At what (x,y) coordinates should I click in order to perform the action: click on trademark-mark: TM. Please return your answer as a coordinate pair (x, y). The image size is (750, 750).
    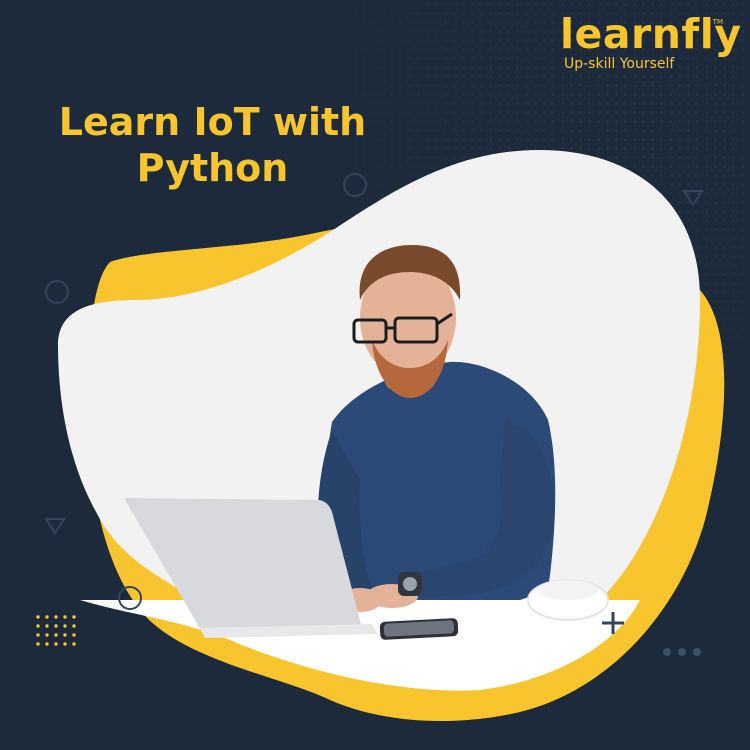
    Looking at the image, I should click on (717, 22).